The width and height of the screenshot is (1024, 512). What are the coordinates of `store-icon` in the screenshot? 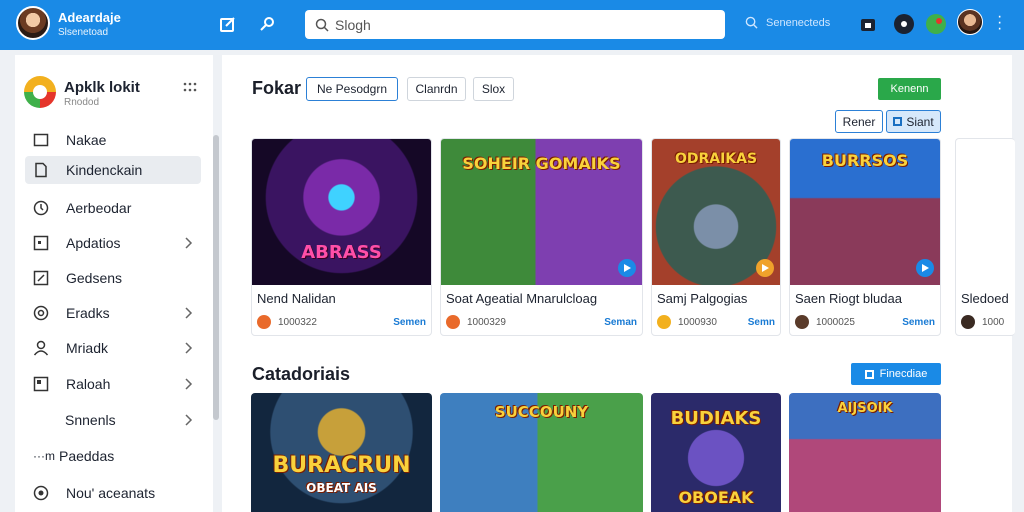 It's located at (868, 24).